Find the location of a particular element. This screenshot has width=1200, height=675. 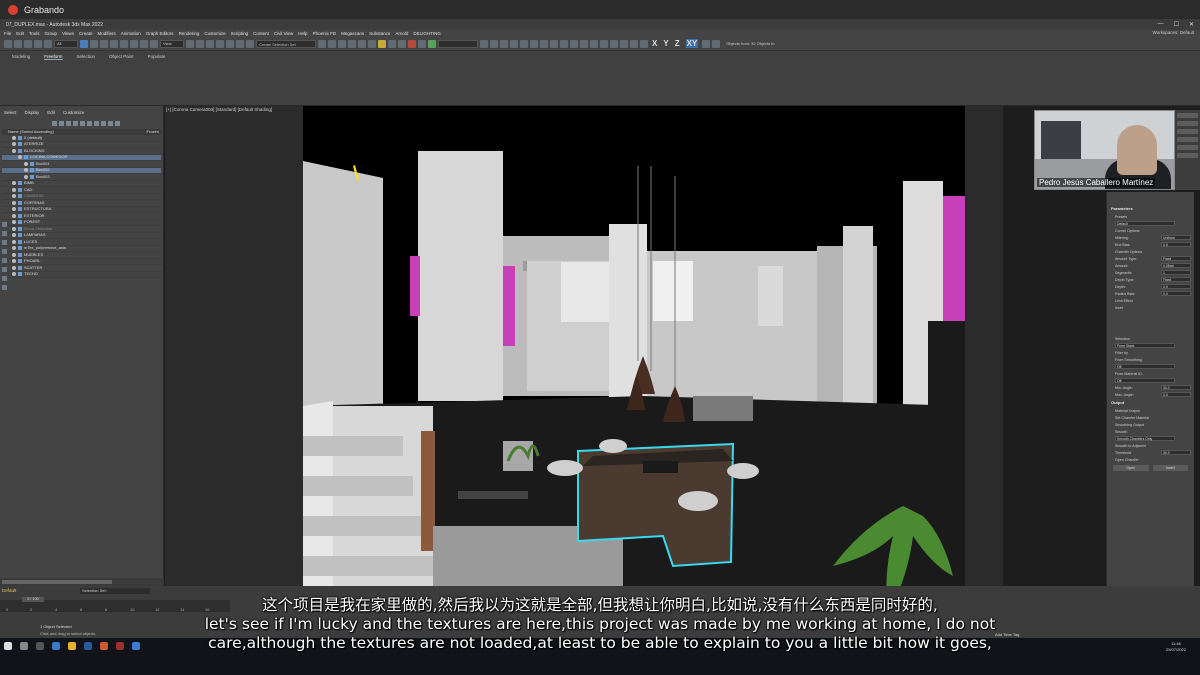

explorer-lock-icon is located at coordinates (68, 123).